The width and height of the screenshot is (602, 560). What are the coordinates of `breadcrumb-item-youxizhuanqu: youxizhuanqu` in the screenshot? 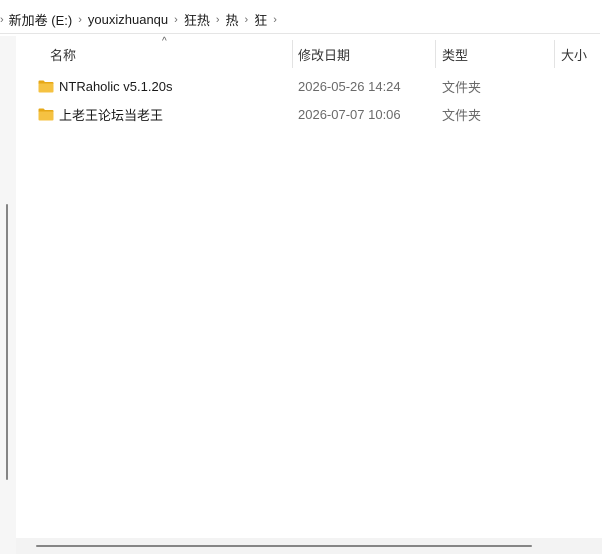 It's located at (128, 19).